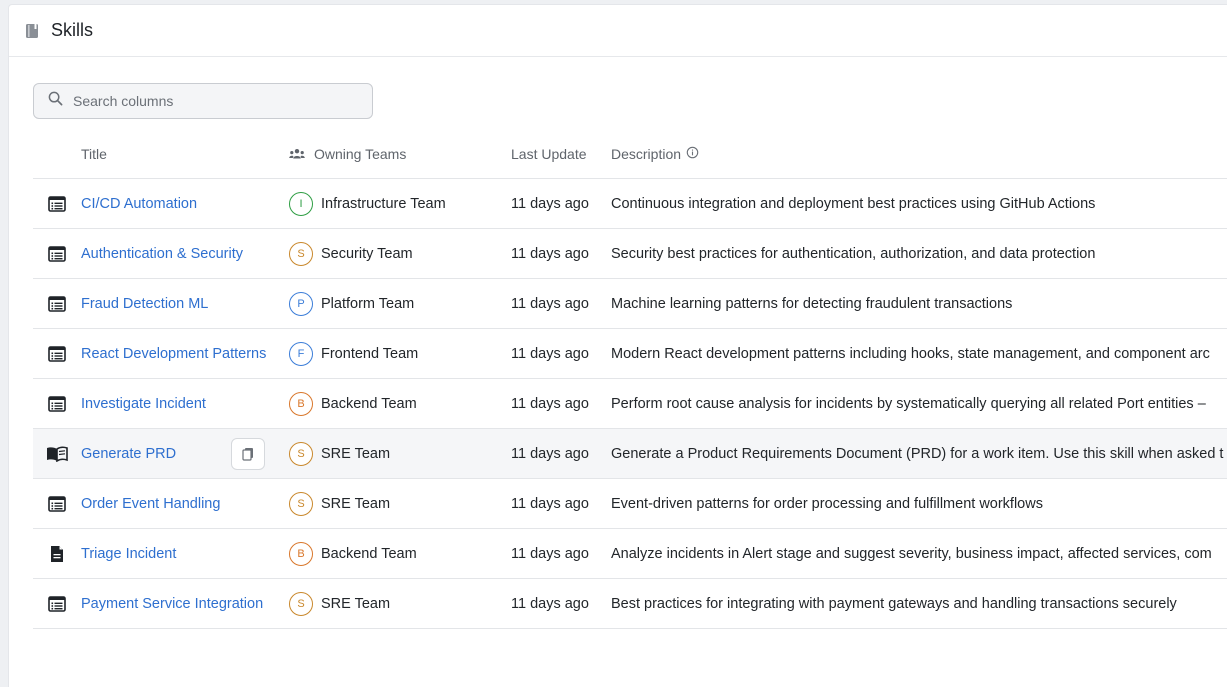 The width and height of the screenshot is (1227, 687). I want to click on search-box, so click(203, 101).